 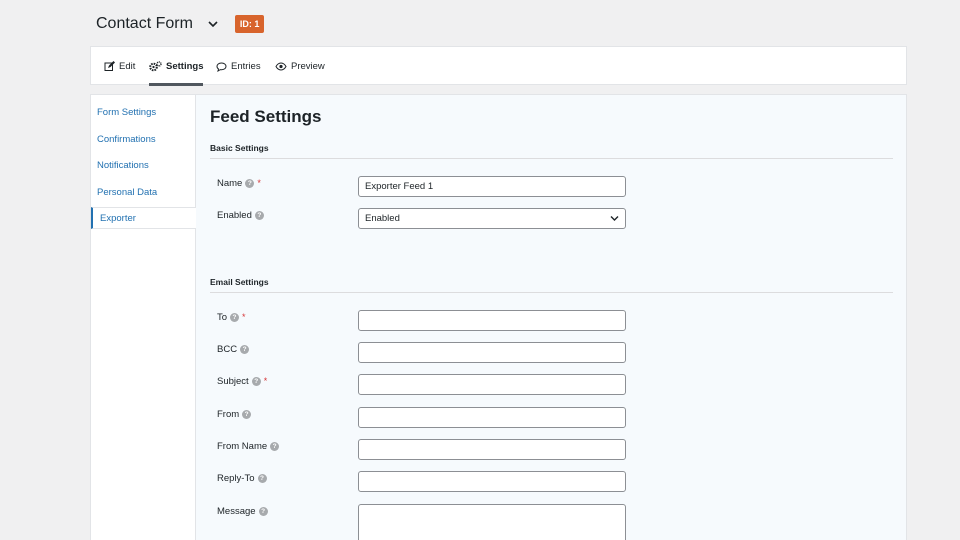 What do you see at coordinates (492, 186) in the screenshot?
I see `name-input` at bounding box center [492, 186].